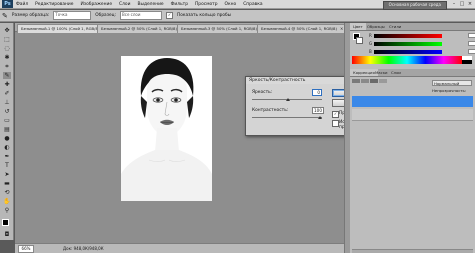 The width and height of the screenshot is (475, 253). Describe the element at coordinates (22, 4) in the screenshot. I see `menu-file: Файл` at that location.